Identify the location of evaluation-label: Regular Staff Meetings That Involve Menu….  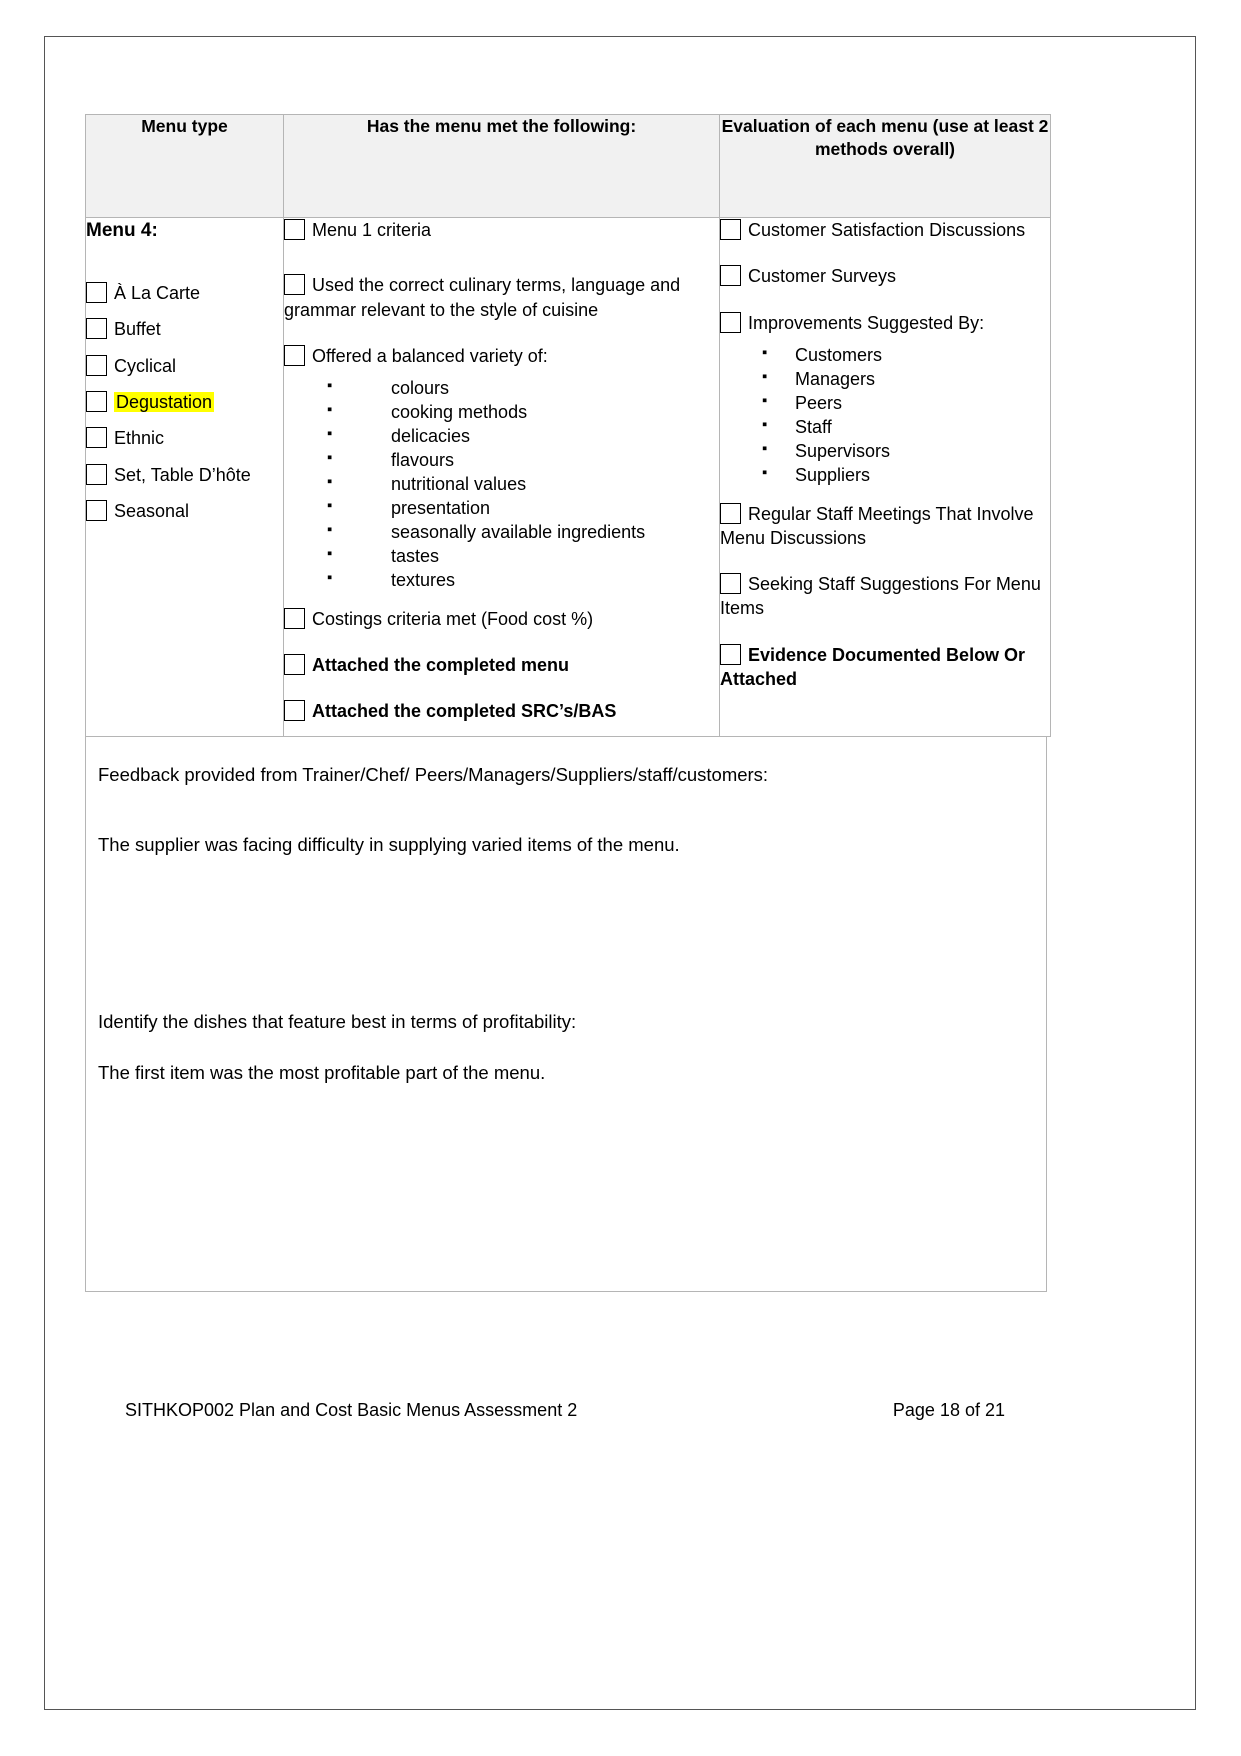
(877, 525).